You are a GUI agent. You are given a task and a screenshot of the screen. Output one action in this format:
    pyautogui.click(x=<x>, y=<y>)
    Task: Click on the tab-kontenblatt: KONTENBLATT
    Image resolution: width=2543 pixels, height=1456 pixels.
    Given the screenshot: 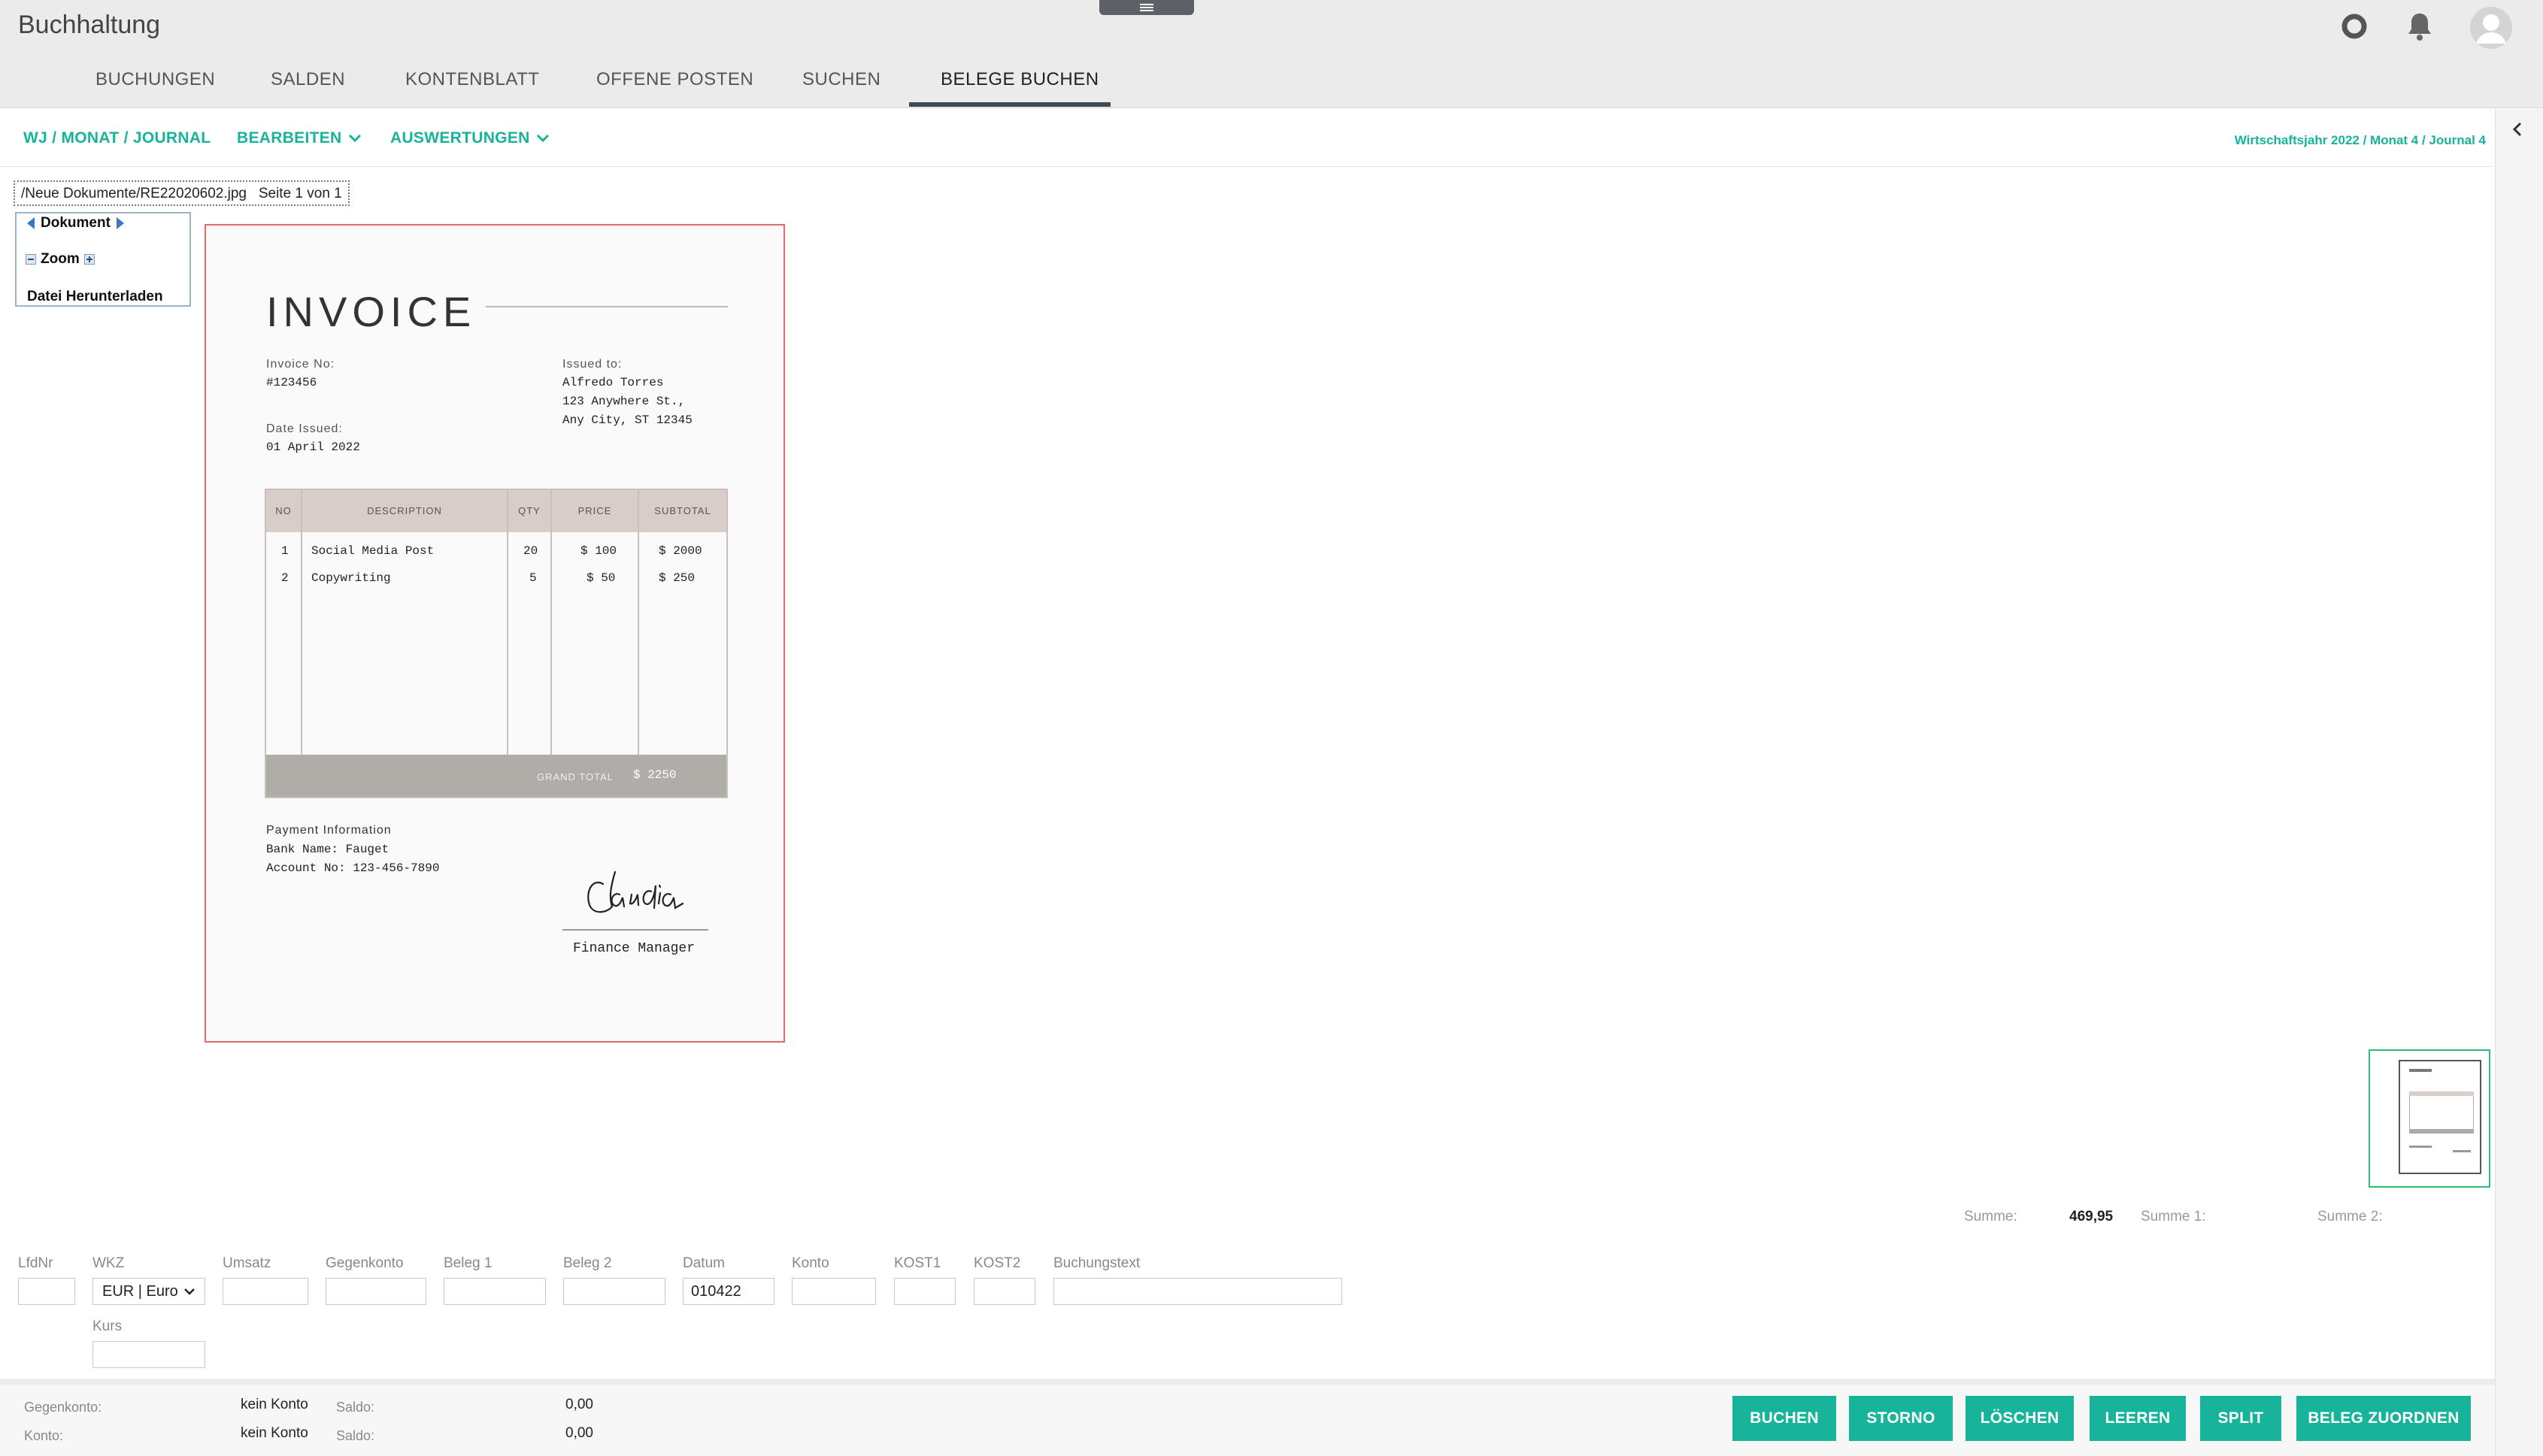 What is the action you would take?
    pyautogui.click(x=472, y=79)
    